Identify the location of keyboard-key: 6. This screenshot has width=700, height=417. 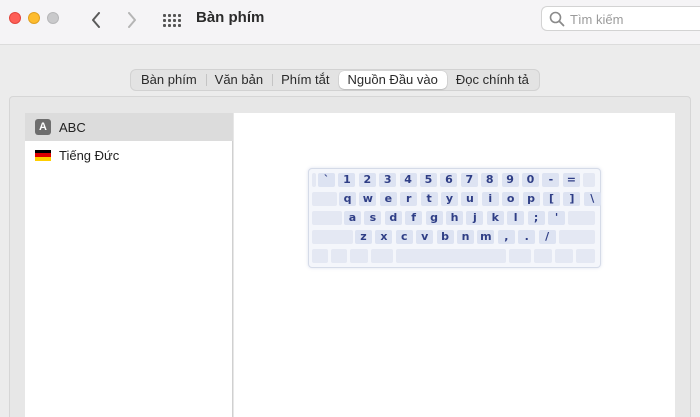
(449, 180).